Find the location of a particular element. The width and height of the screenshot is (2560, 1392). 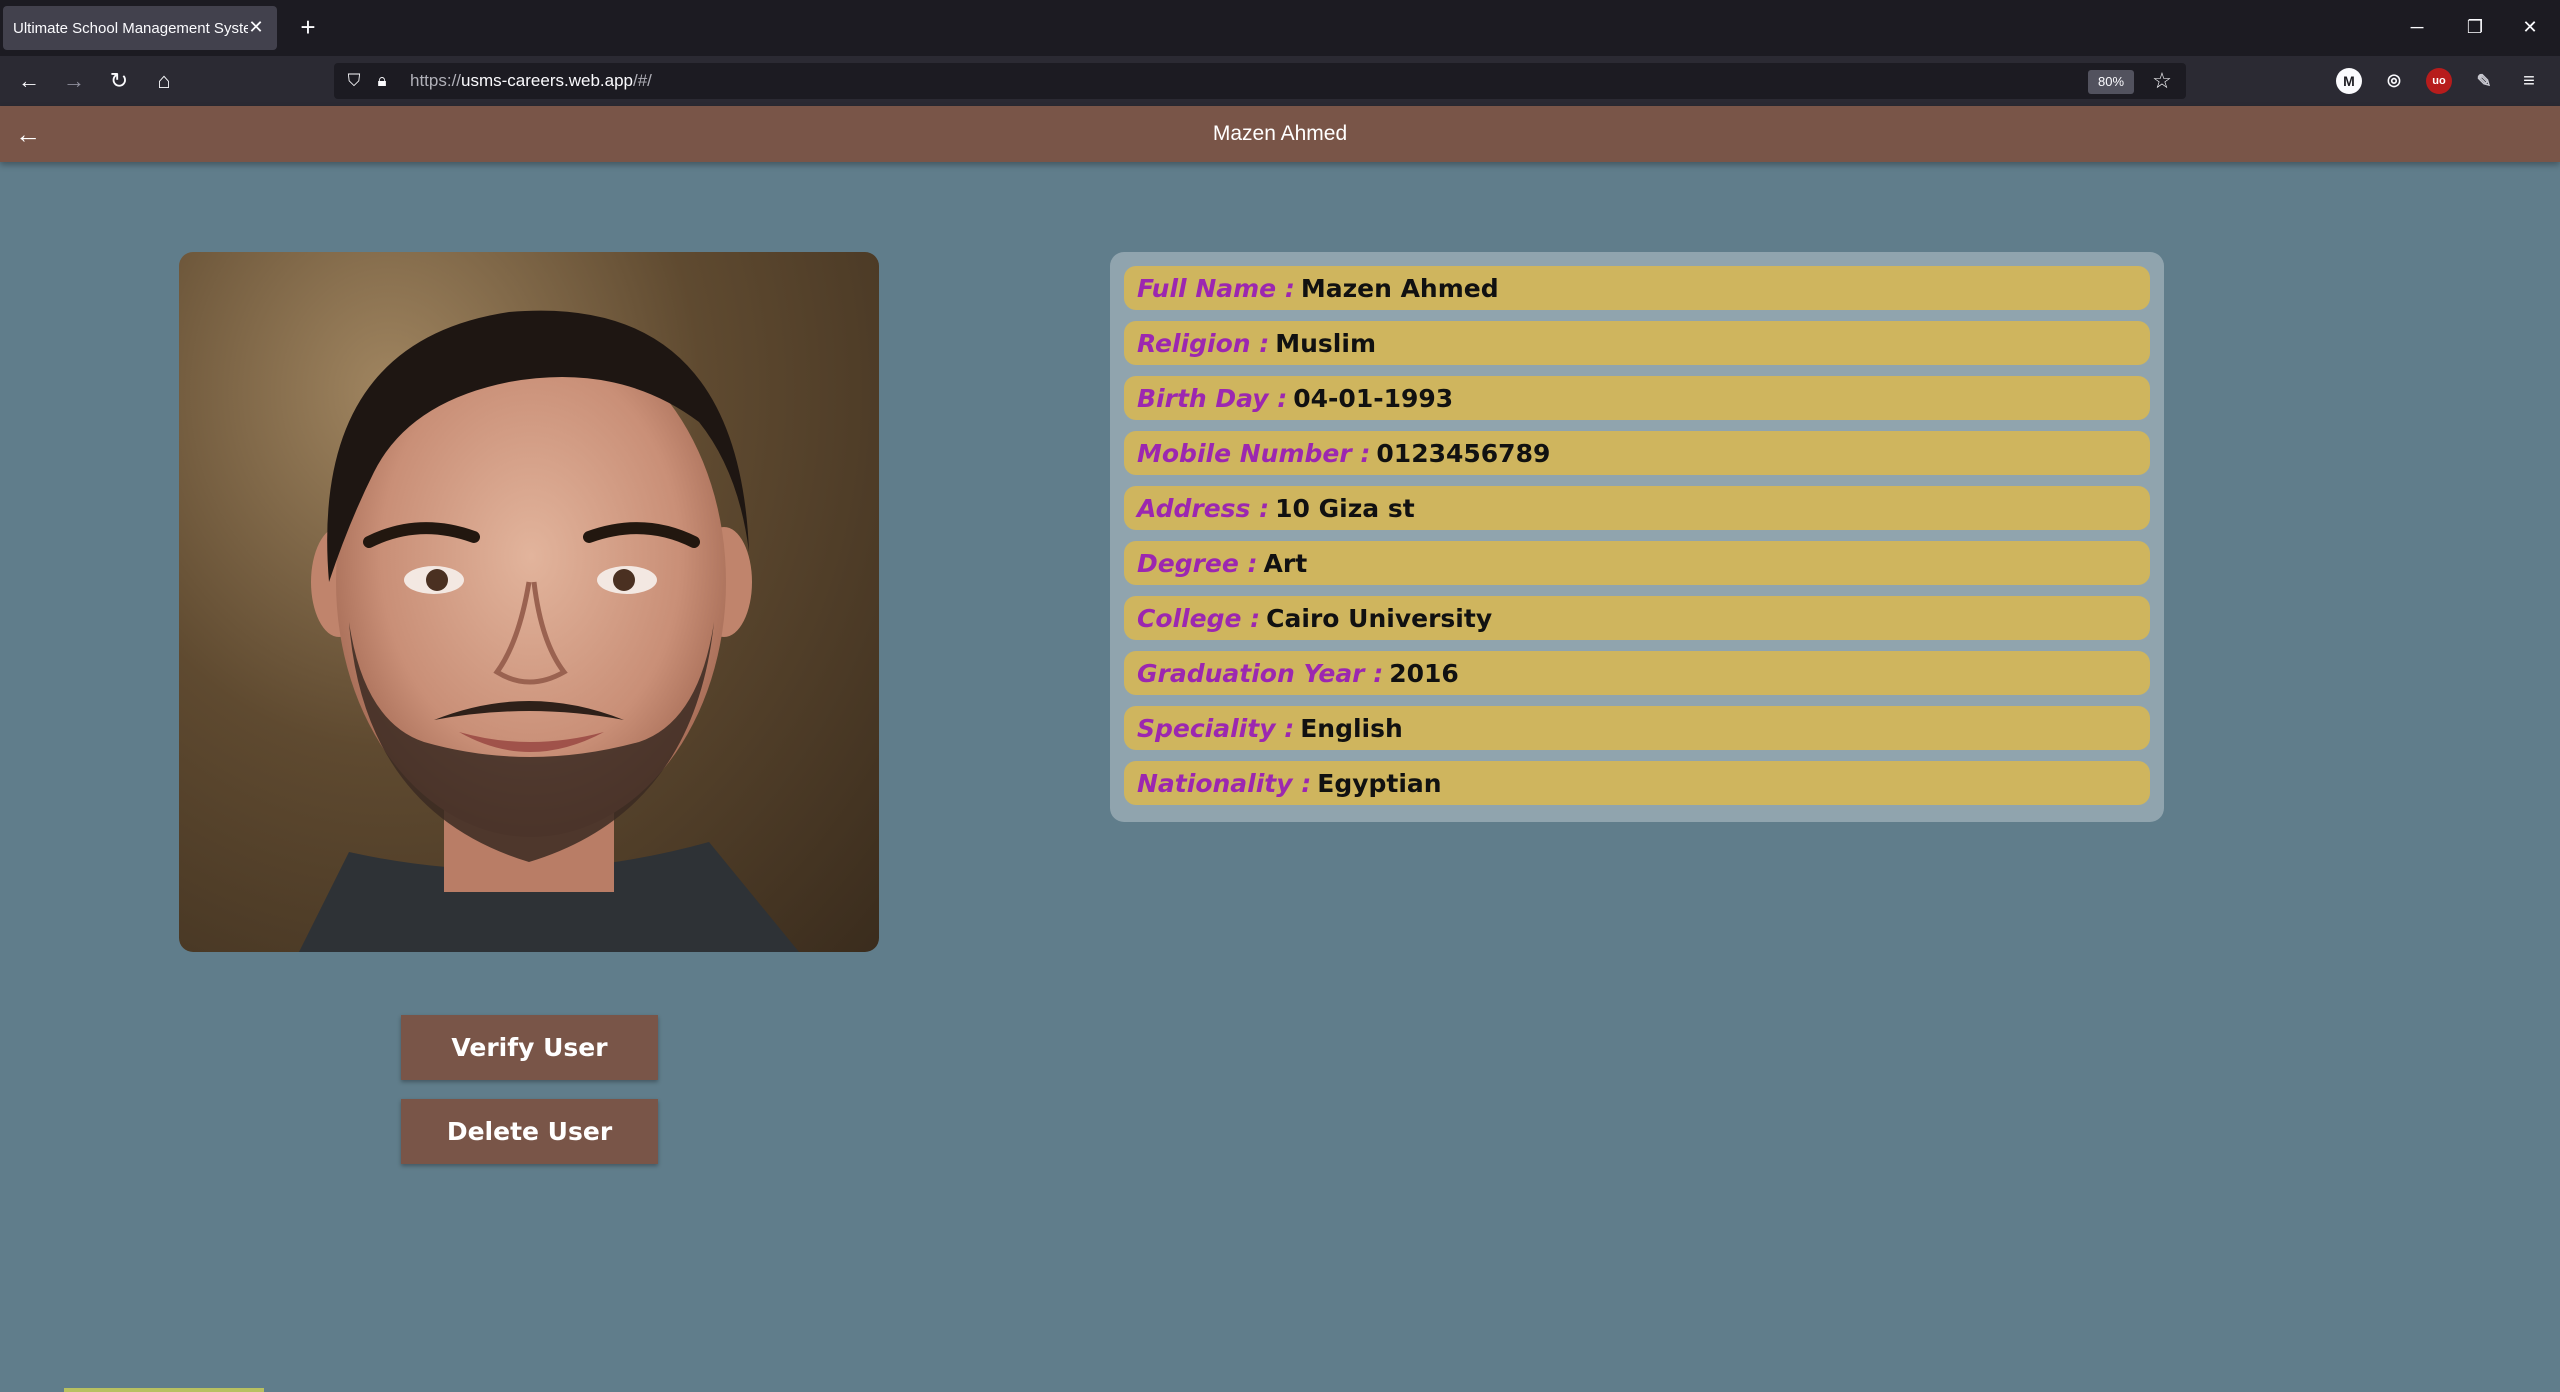

bottom-progress-strip is located at coordinates (164, 1390).